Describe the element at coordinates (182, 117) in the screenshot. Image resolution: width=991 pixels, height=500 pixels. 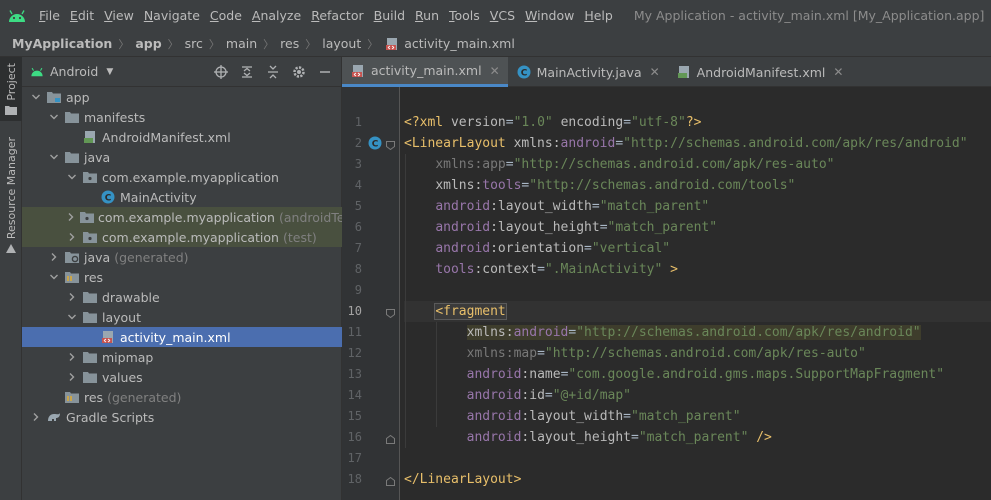
I see `tree-item-manifests: manifests` at that location.